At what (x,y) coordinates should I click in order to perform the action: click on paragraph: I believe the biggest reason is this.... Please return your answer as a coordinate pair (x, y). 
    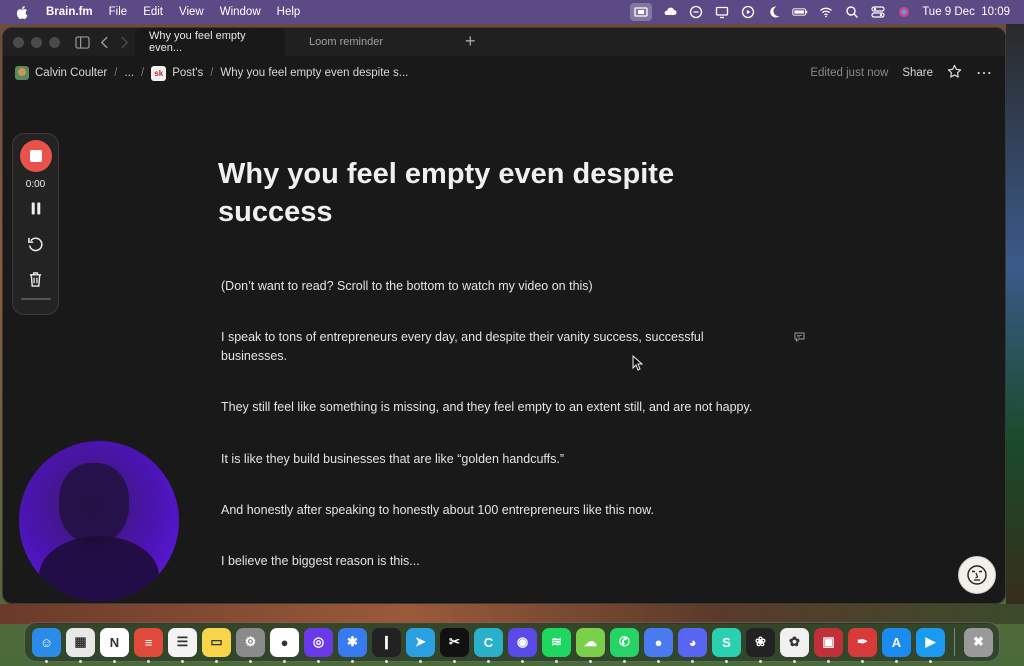
    Looking at the image, I should click on (501, 561).